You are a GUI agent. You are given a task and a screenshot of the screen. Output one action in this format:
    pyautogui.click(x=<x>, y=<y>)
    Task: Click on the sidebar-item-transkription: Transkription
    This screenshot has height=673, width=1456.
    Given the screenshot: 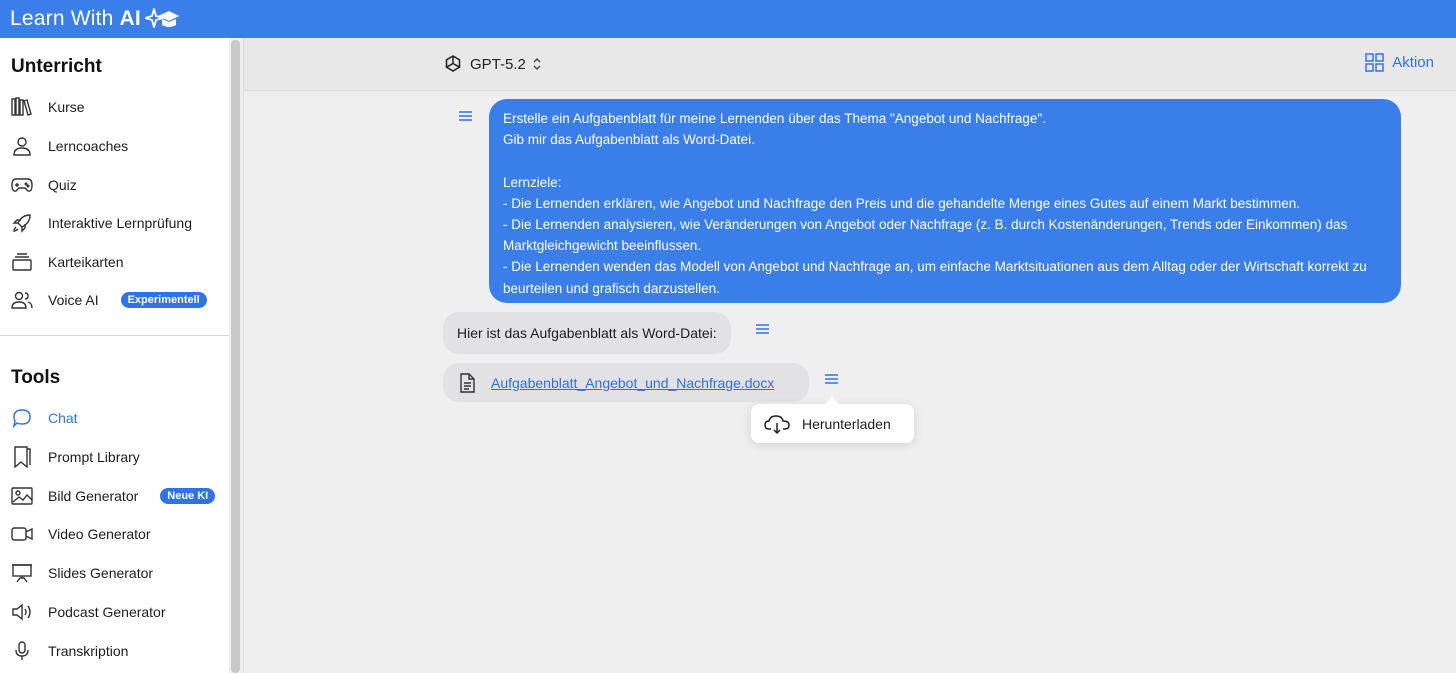 What is the action you would take?
    pyautogui.click(x=115, y=651)
    